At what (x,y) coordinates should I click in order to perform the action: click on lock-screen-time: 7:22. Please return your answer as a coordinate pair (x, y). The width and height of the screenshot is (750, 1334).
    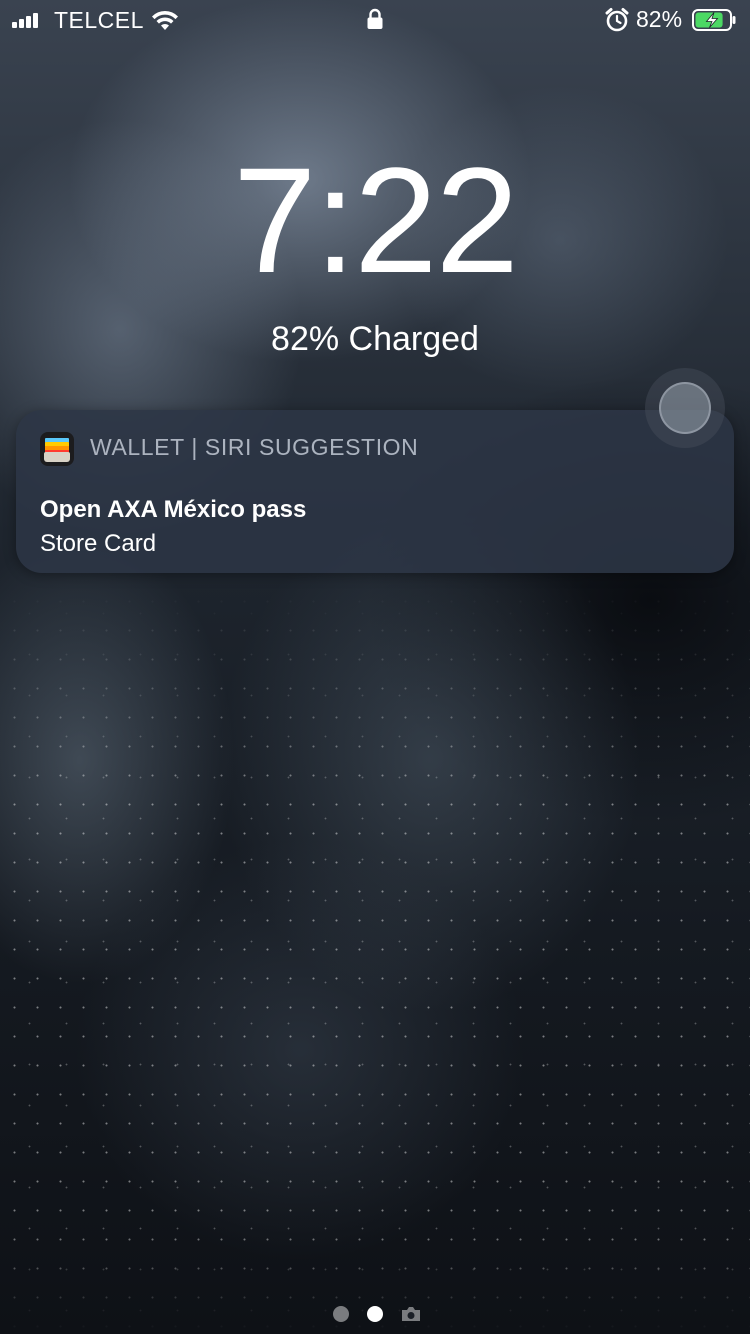
    Looking at the image, I should click on (376, 220).